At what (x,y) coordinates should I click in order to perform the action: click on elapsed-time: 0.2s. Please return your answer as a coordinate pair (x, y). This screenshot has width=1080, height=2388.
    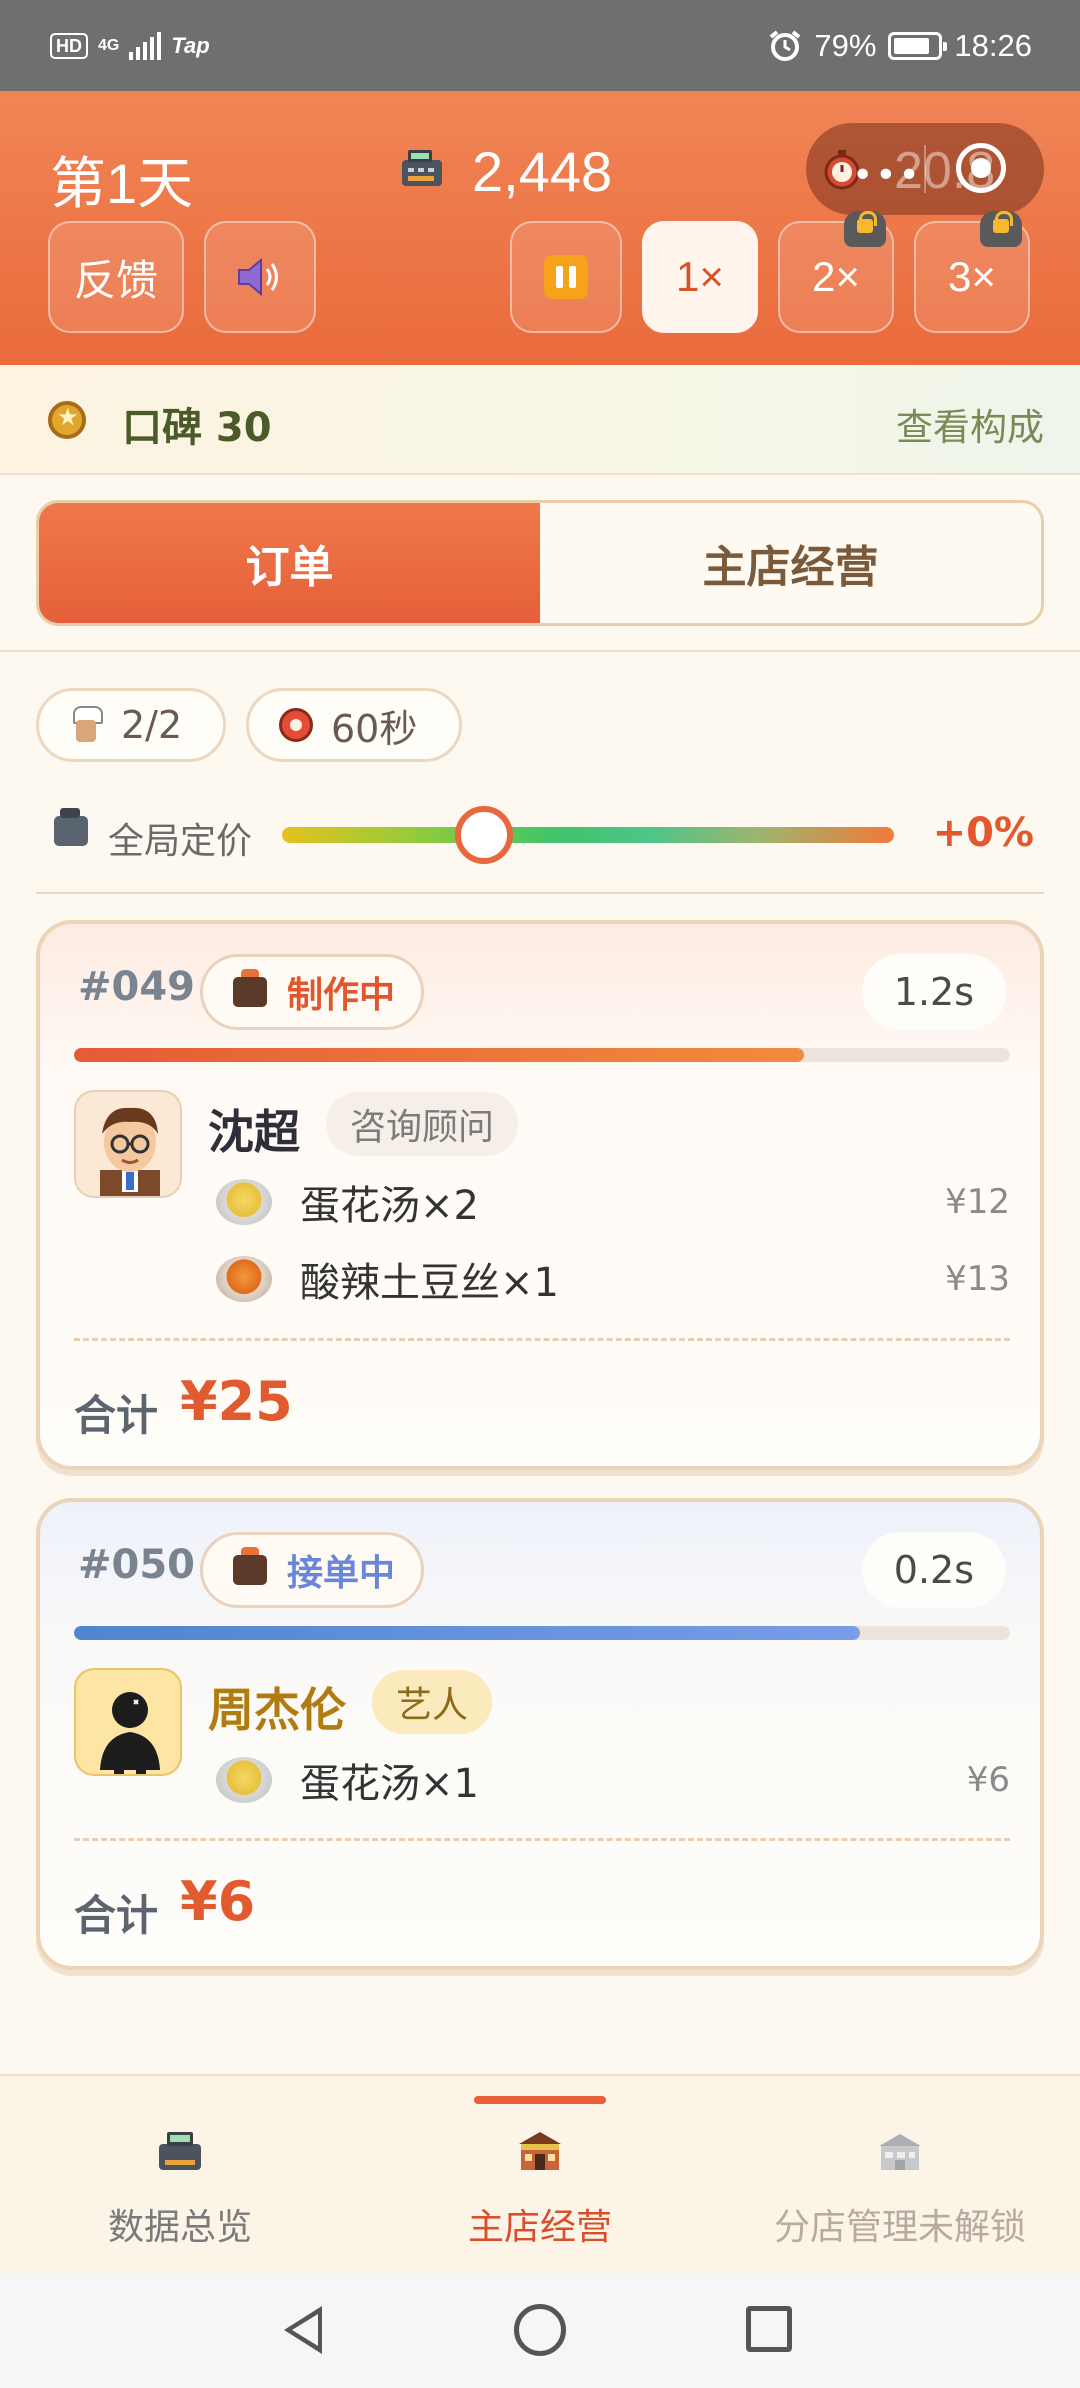
    Looking at the image, I should click on (933, 1570).